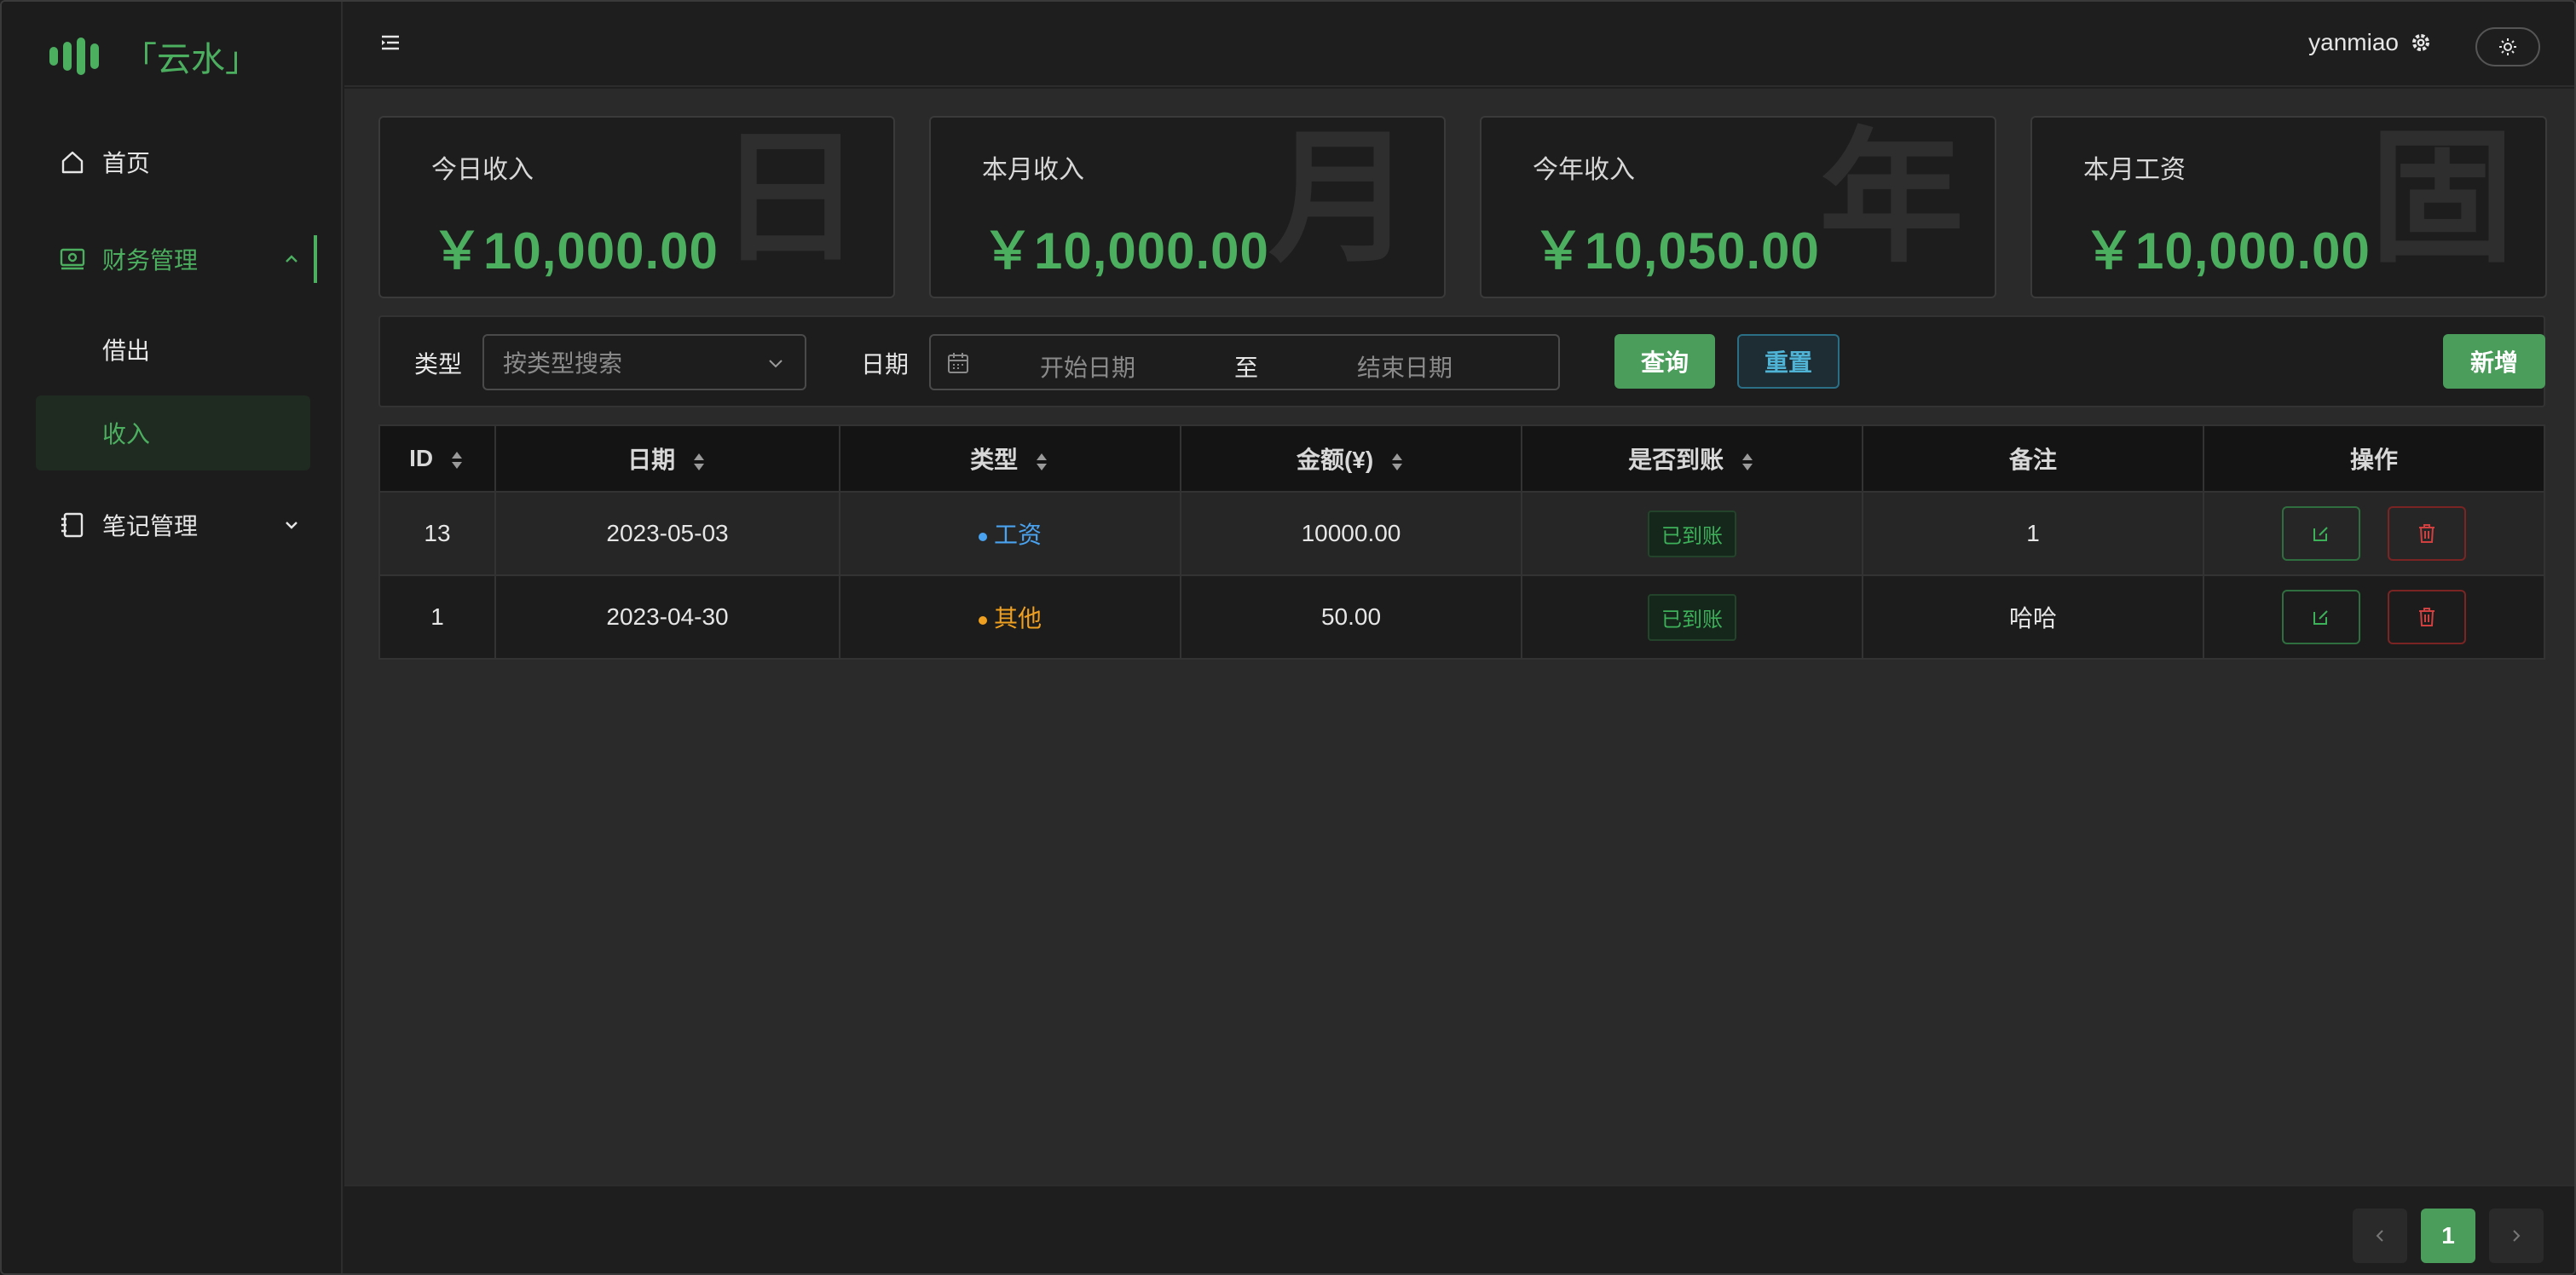 The image size is (2576, 1275). I want to click on date-label: 日期, so click(885, 364).